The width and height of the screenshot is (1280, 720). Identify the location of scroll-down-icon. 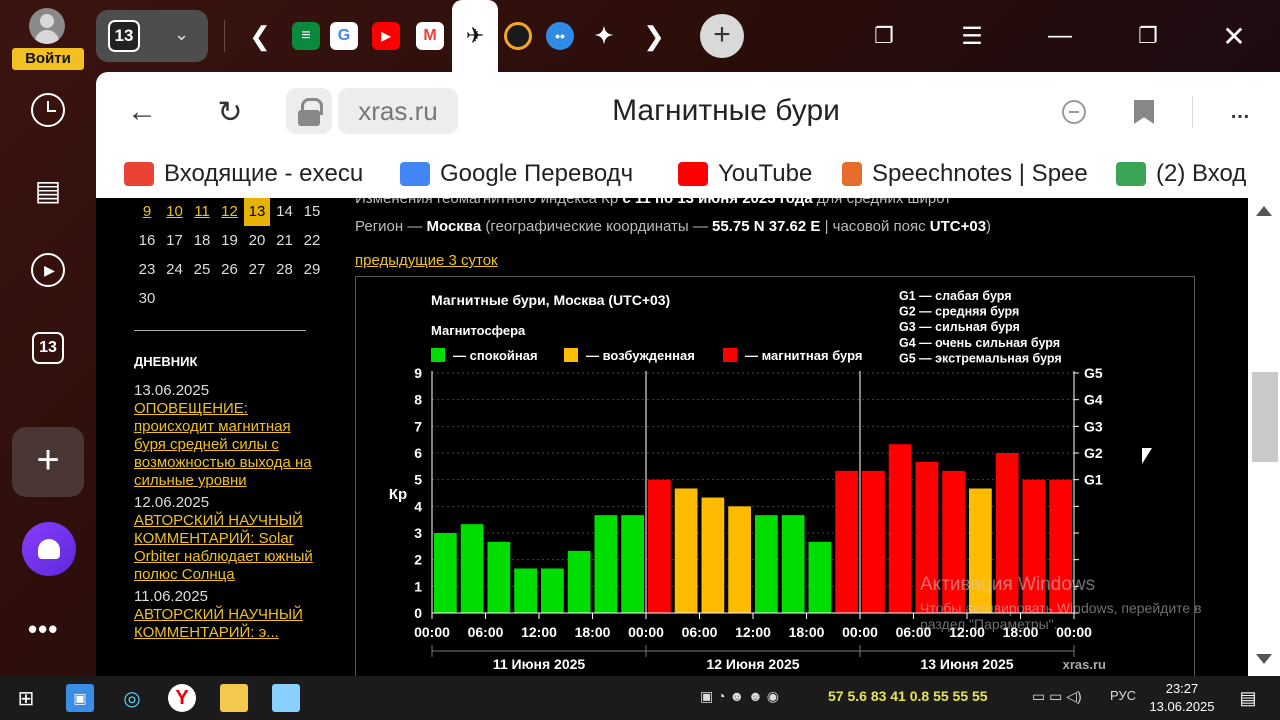
(1264, 659).